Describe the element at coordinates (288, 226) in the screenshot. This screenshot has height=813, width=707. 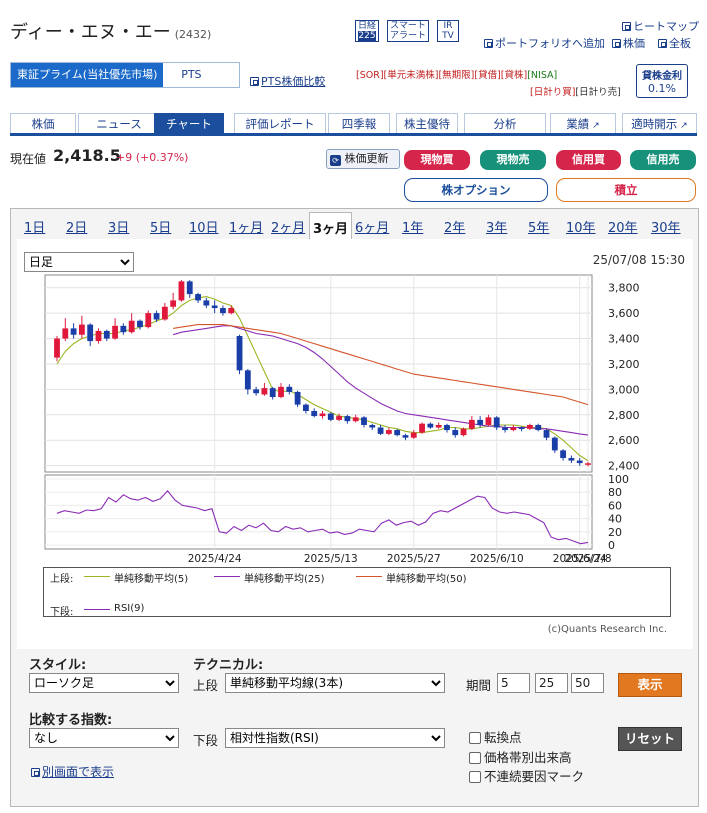
I see `period-2m: 2ヶ月` at that location.